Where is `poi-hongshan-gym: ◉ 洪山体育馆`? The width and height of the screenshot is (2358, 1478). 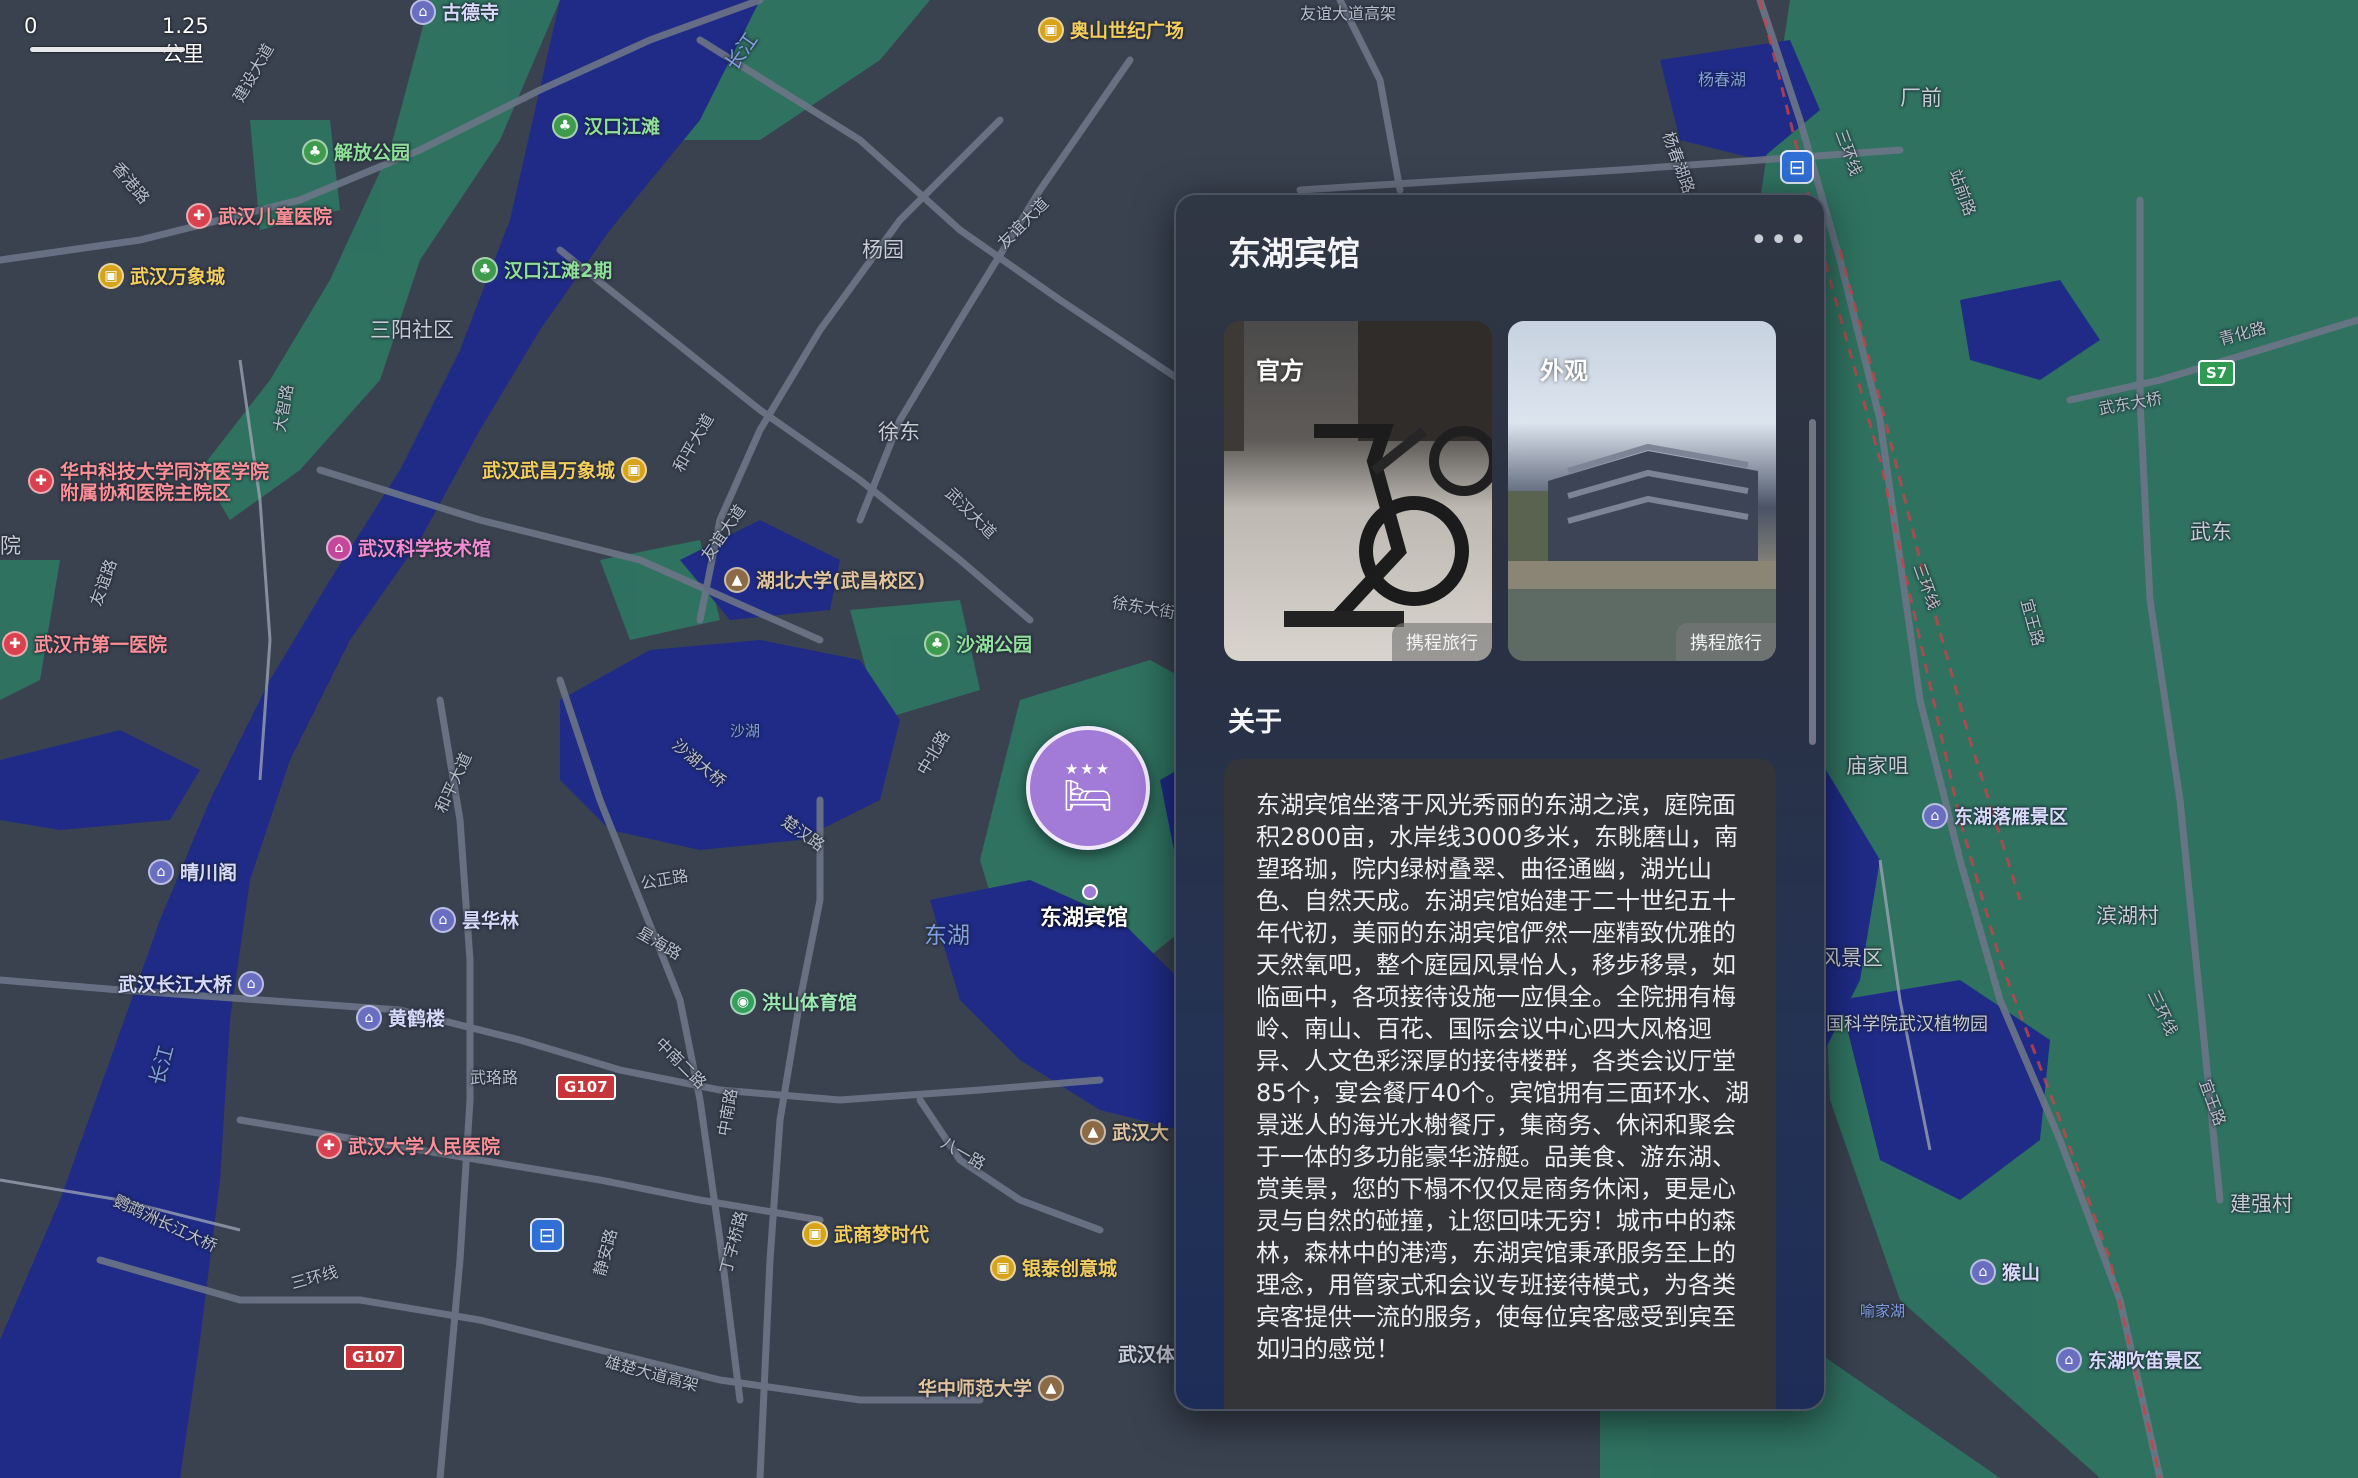
poi-hongshan-gym: ◉ 洪山体育馆 is located at coordinates (793, 1001).